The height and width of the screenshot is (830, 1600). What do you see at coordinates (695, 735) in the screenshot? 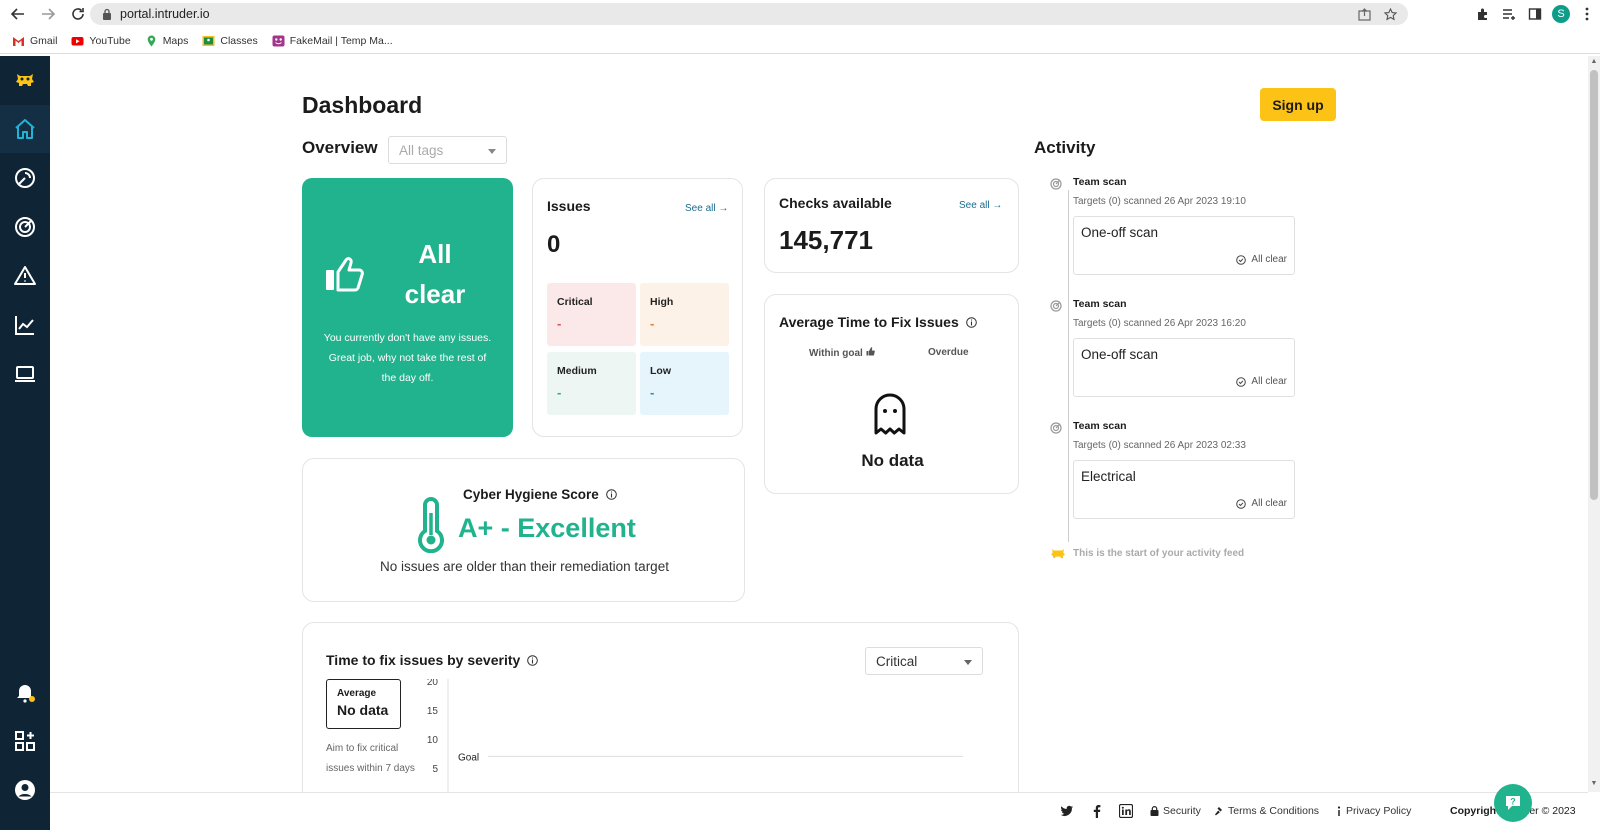
I see `time-to-fix-chart: 20151050daysGoal` at bounding box center [695, 735].